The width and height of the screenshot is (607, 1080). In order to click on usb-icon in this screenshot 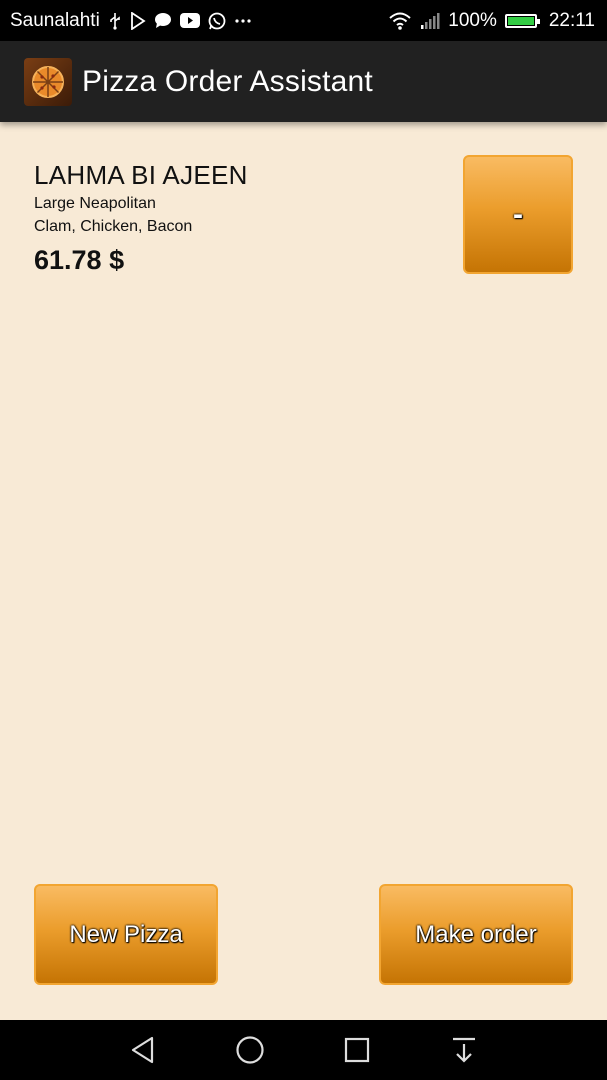, I will do `click(115, 21)`.